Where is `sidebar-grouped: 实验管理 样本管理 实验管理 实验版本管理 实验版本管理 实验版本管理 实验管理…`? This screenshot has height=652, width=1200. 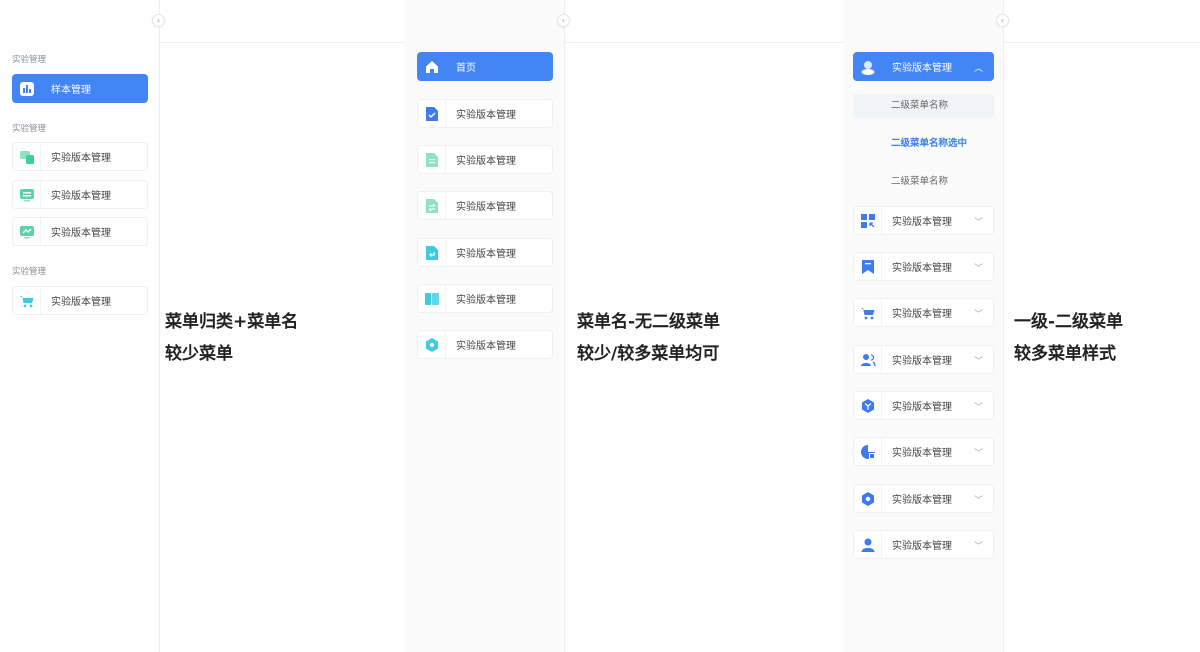 sidebar-grouped: 实验管理 样本管理 实验管理 实验版本管理 实验版本管理 实验版本管理 实验管理… is located at coordinates (79, 326).